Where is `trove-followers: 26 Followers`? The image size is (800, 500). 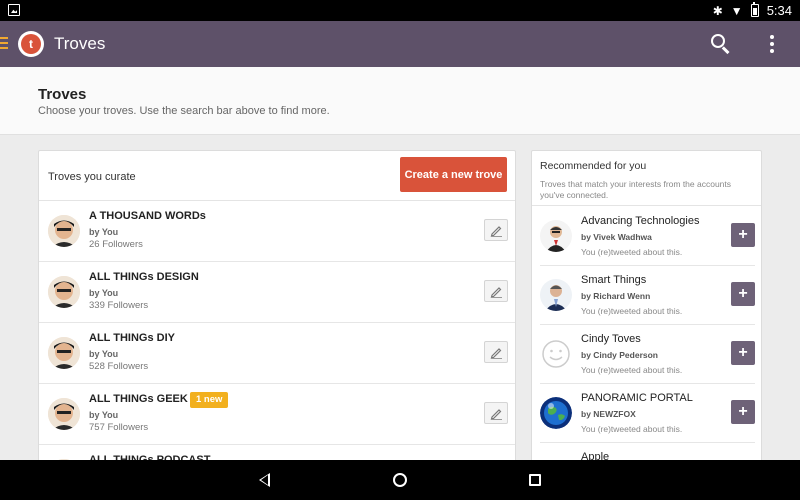 trove-followers: 26 Followers is located at coordinates (116, 244).